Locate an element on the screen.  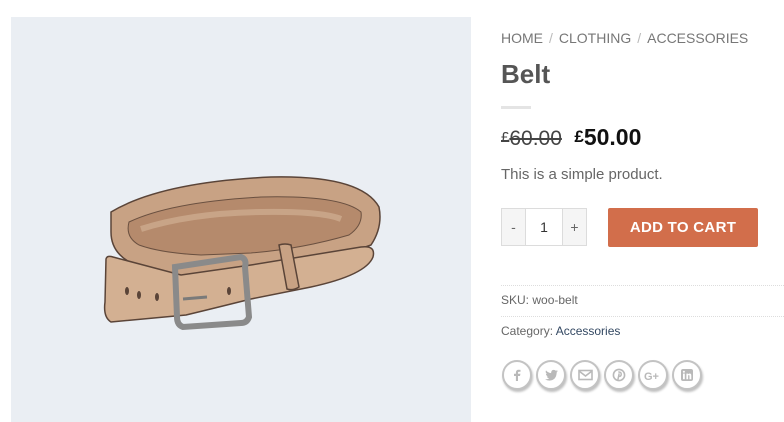
quantity-stepper: - 1 + is located at coordinates (544, 227).